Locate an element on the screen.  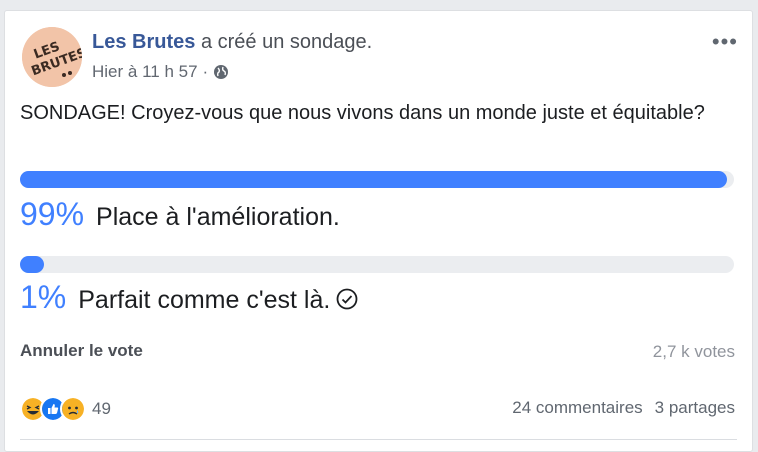
sad-icon is located at coordinates (73, 409).